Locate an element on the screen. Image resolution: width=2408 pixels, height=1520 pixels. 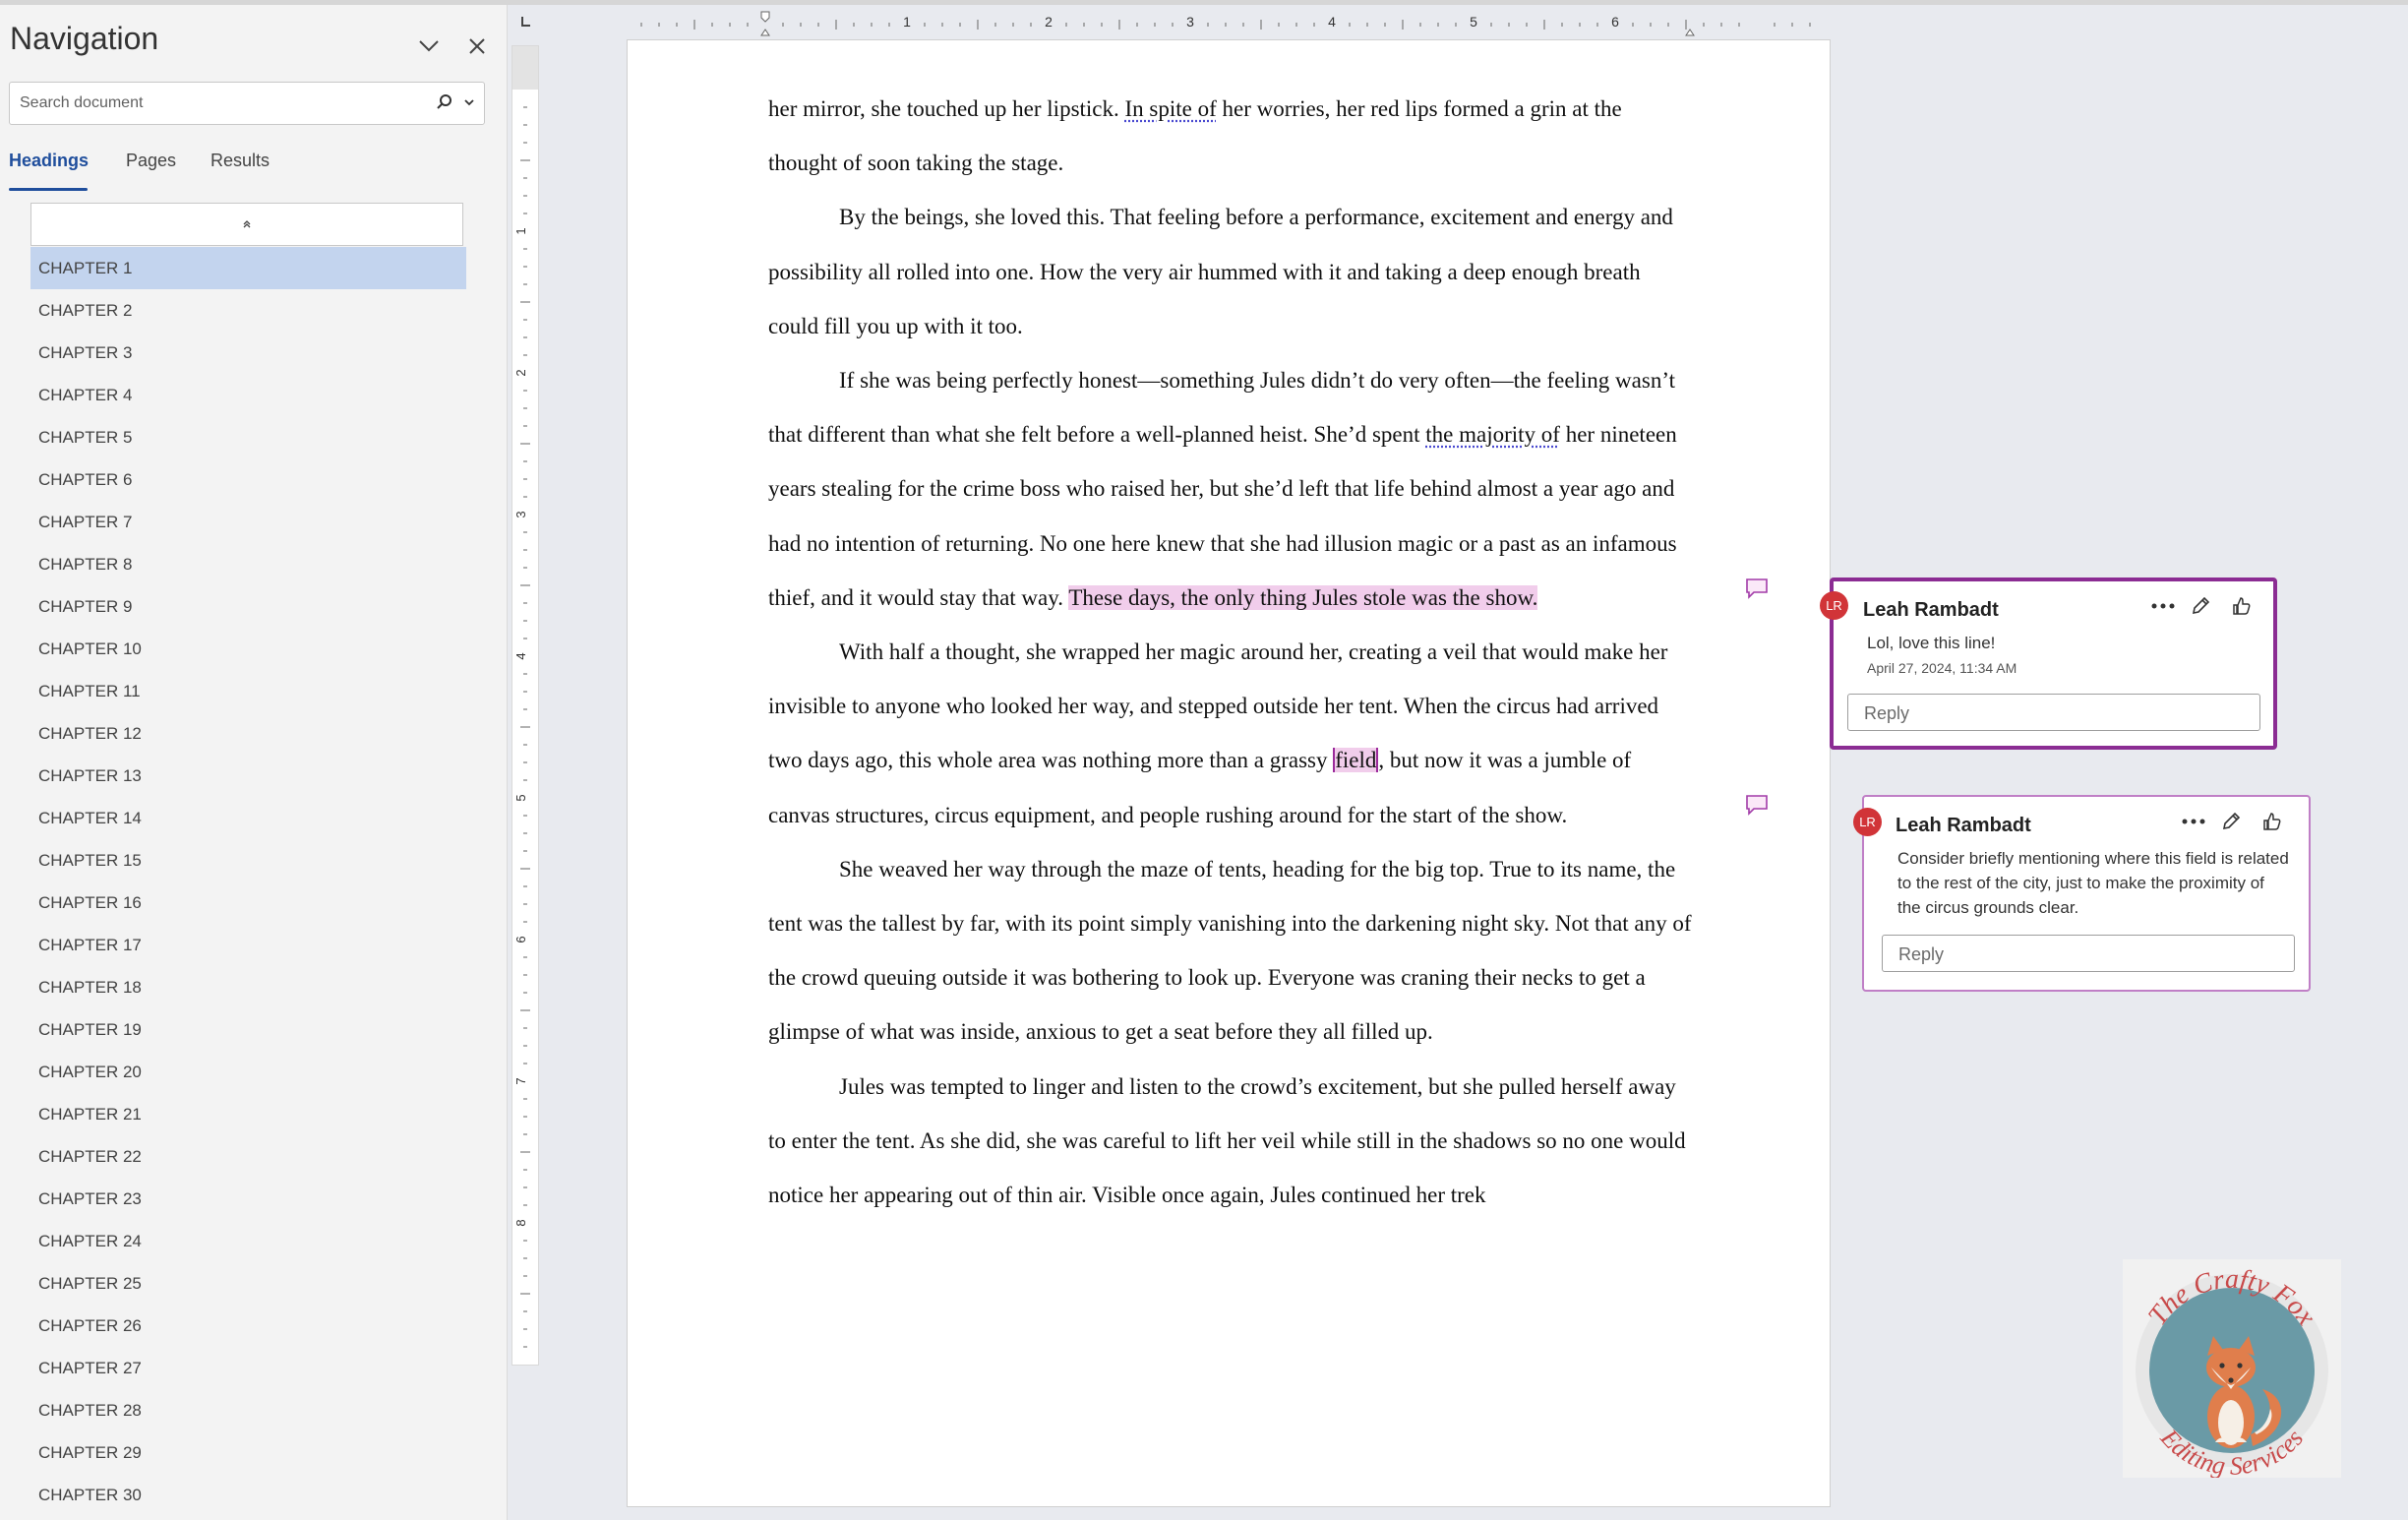
heading-item: CHAPTER 5 is located at coordinates (248, 437).